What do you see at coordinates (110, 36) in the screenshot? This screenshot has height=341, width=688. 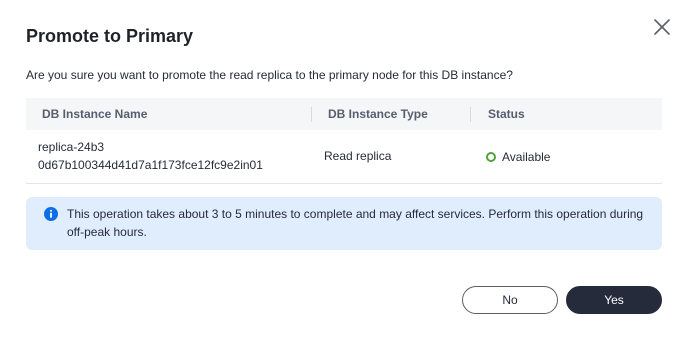 I see `dialog-title: Promote to Primary` at bounding box center [110, 36].